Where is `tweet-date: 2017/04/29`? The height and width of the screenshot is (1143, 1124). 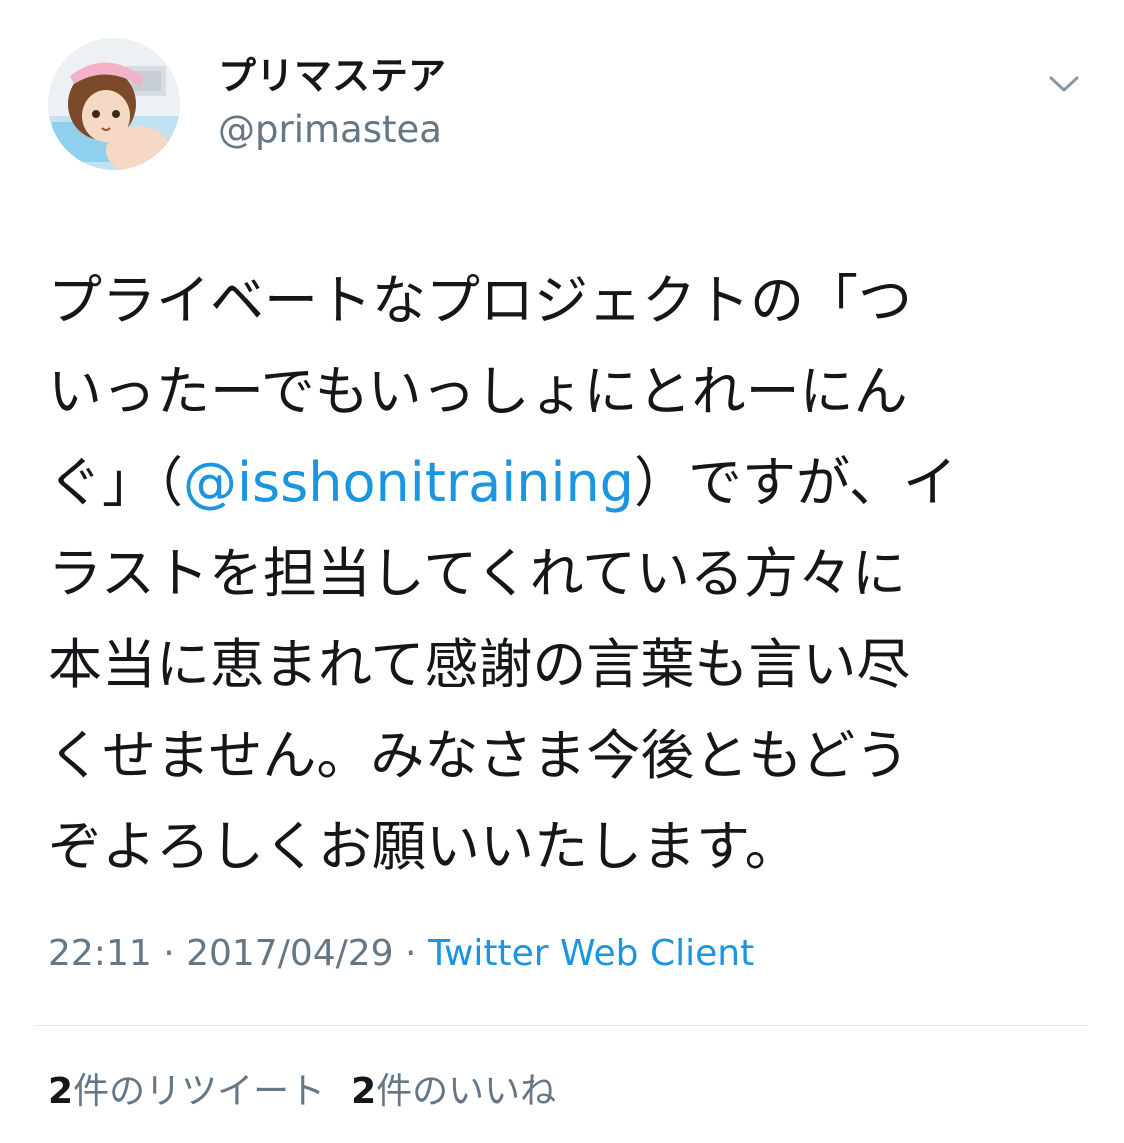 tweet-date: 2017/04/29 is located at coordinates (290, 953).